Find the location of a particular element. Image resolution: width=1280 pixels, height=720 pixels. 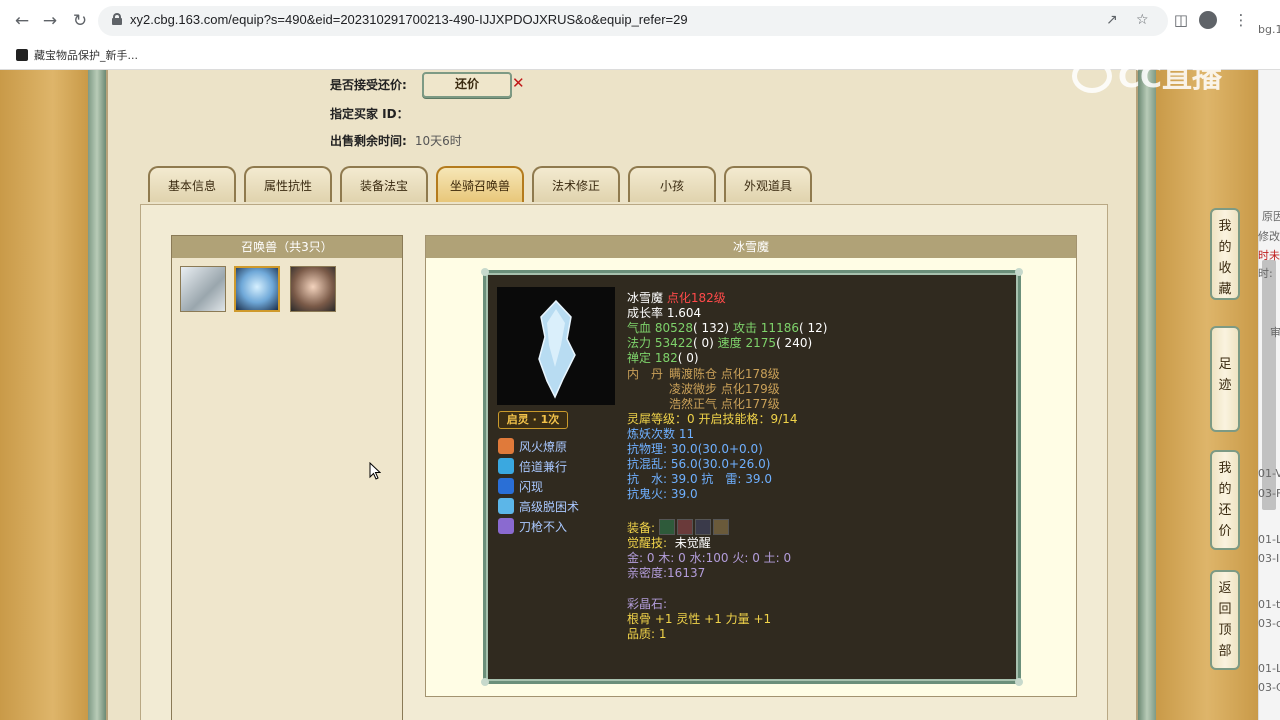

skill-item: 刀枪不入 is located at coordinates (532, 526).